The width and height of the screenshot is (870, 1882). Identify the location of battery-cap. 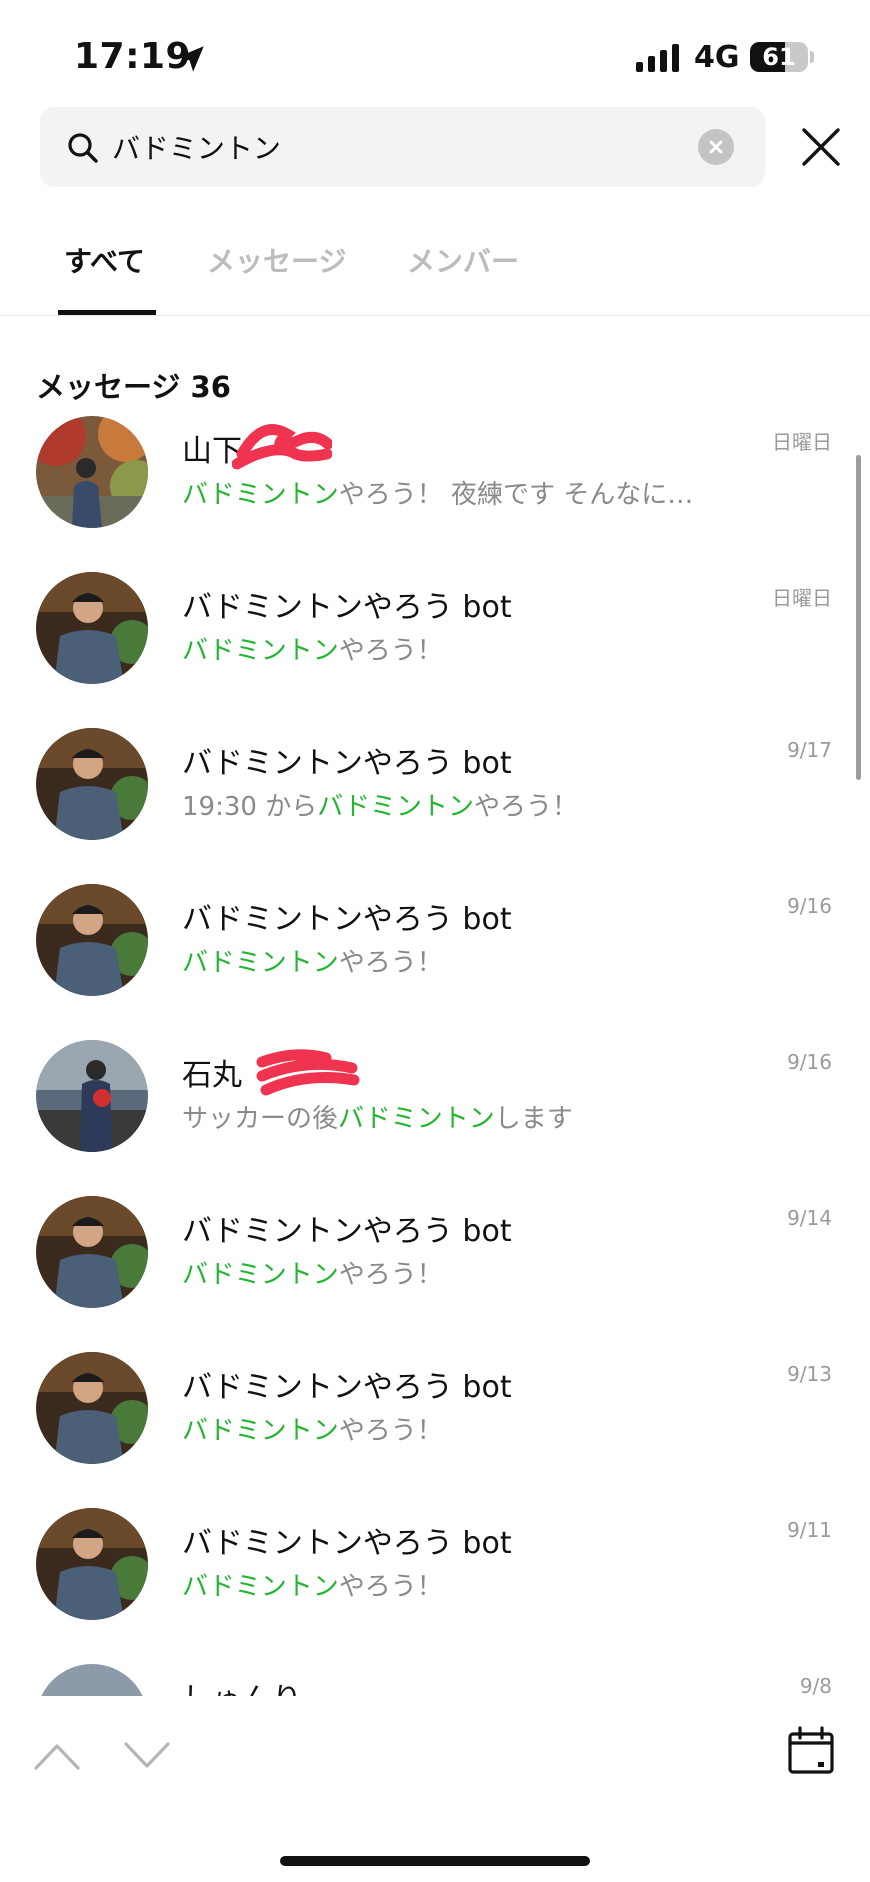
(812, 57).